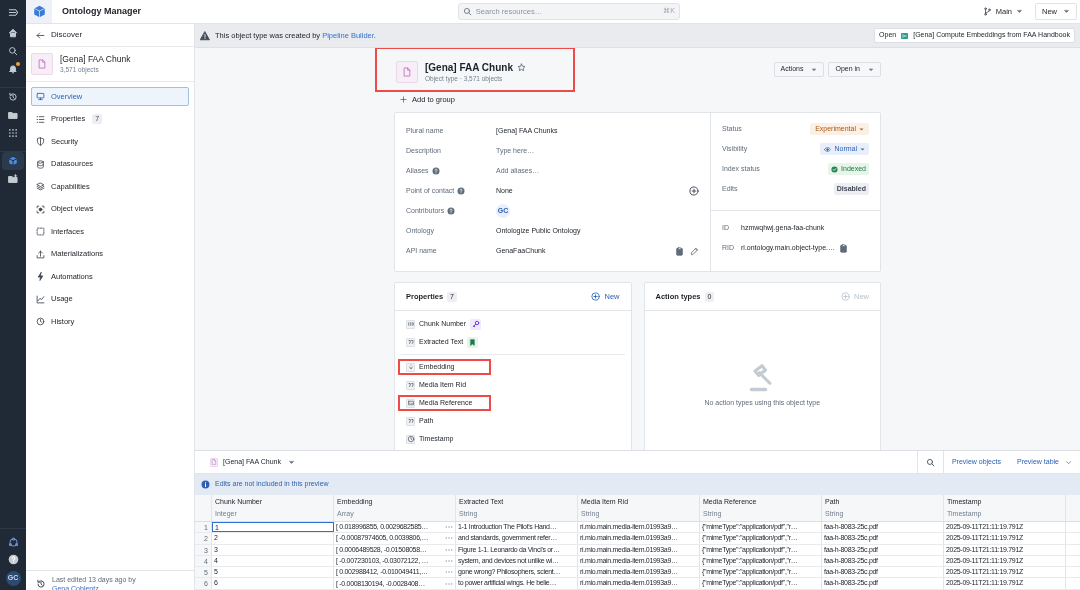 The height and width of the screenshot is (590, 1080). I want to click on home-icon, so click(13, 33).